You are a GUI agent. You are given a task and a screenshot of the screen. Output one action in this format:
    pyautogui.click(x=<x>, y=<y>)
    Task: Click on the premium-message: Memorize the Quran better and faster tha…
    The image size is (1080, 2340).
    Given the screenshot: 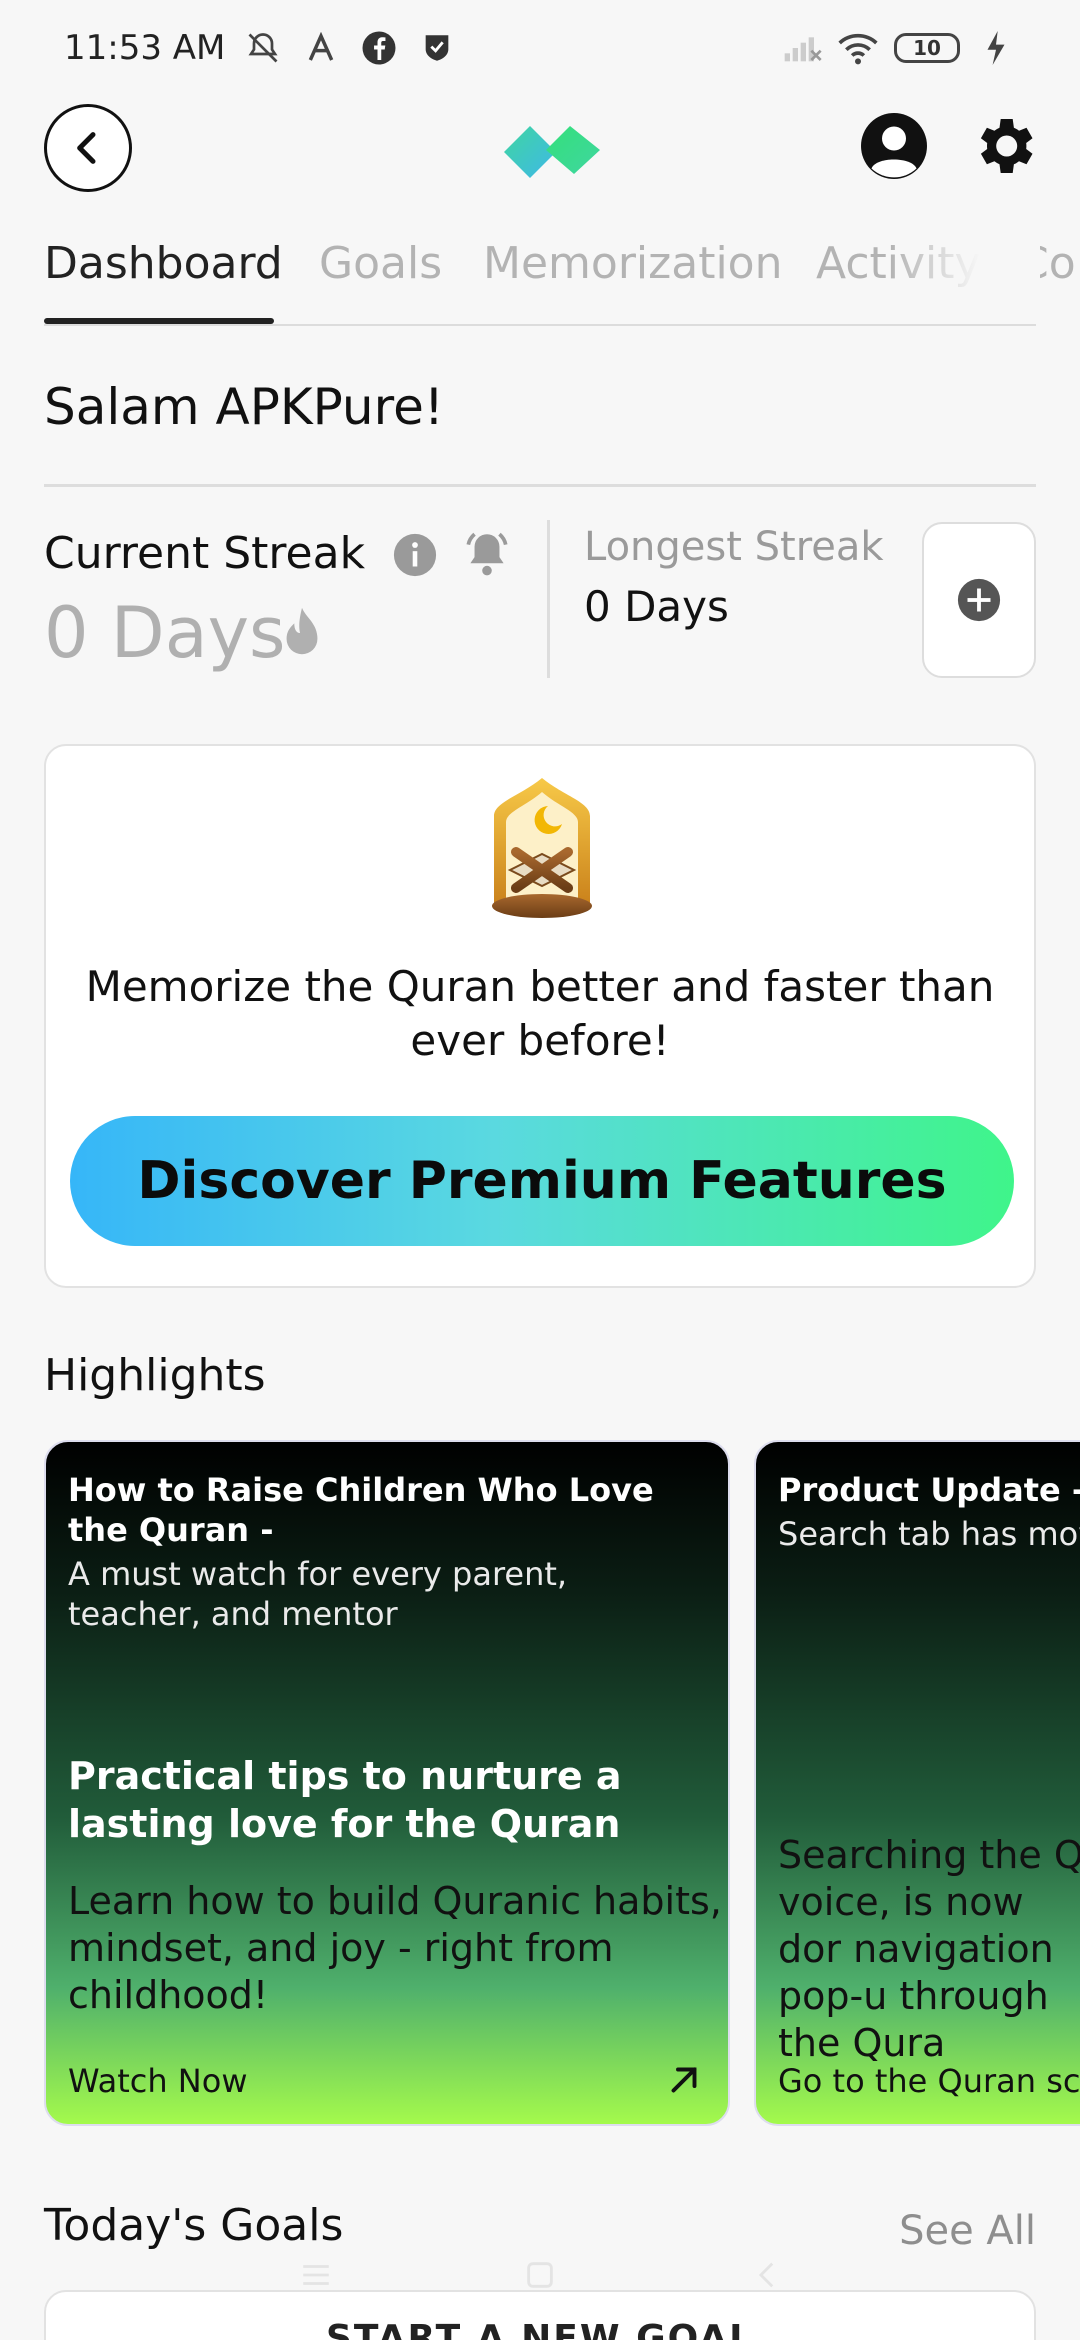 What is the action you would take?
    pyautogui.click(x=540, y=1013)
    